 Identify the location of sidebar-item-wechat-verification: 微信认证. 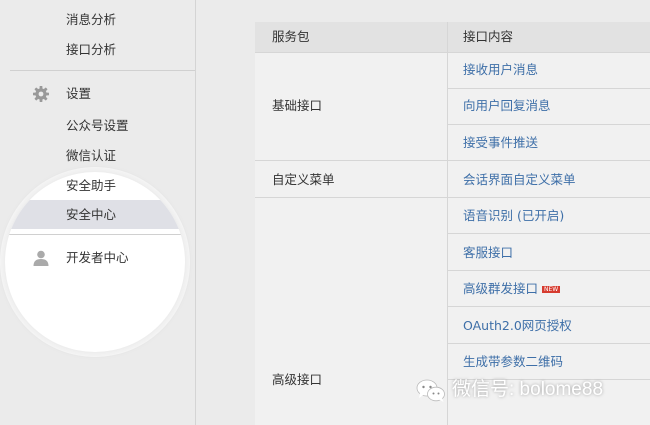
(91, 156).